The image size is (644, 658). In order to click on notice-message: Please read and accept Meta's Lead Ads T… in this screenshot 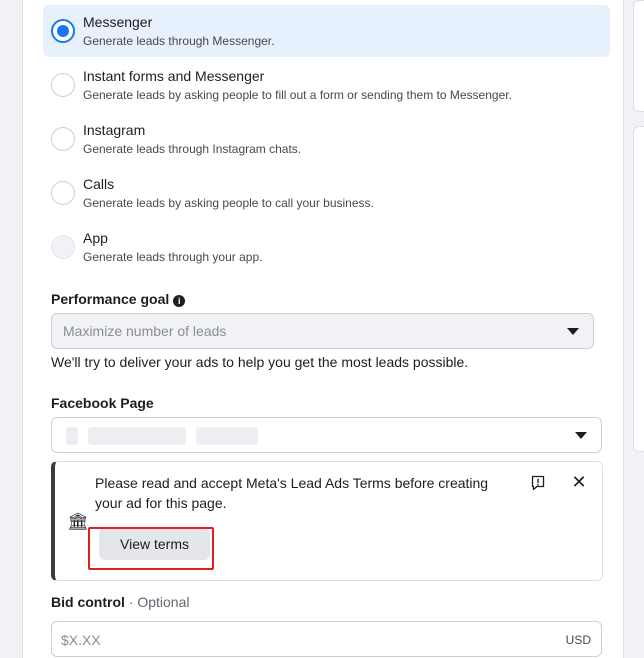, I will do `click(292, 493)`.